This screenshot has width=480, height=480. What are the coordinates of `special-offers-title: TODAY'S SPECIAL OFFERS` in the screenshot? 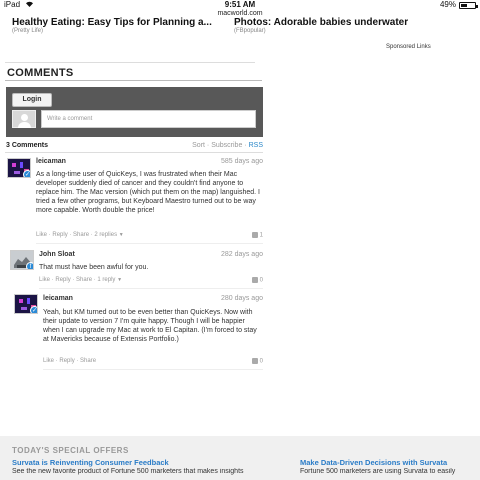 It's located at (70, 450).